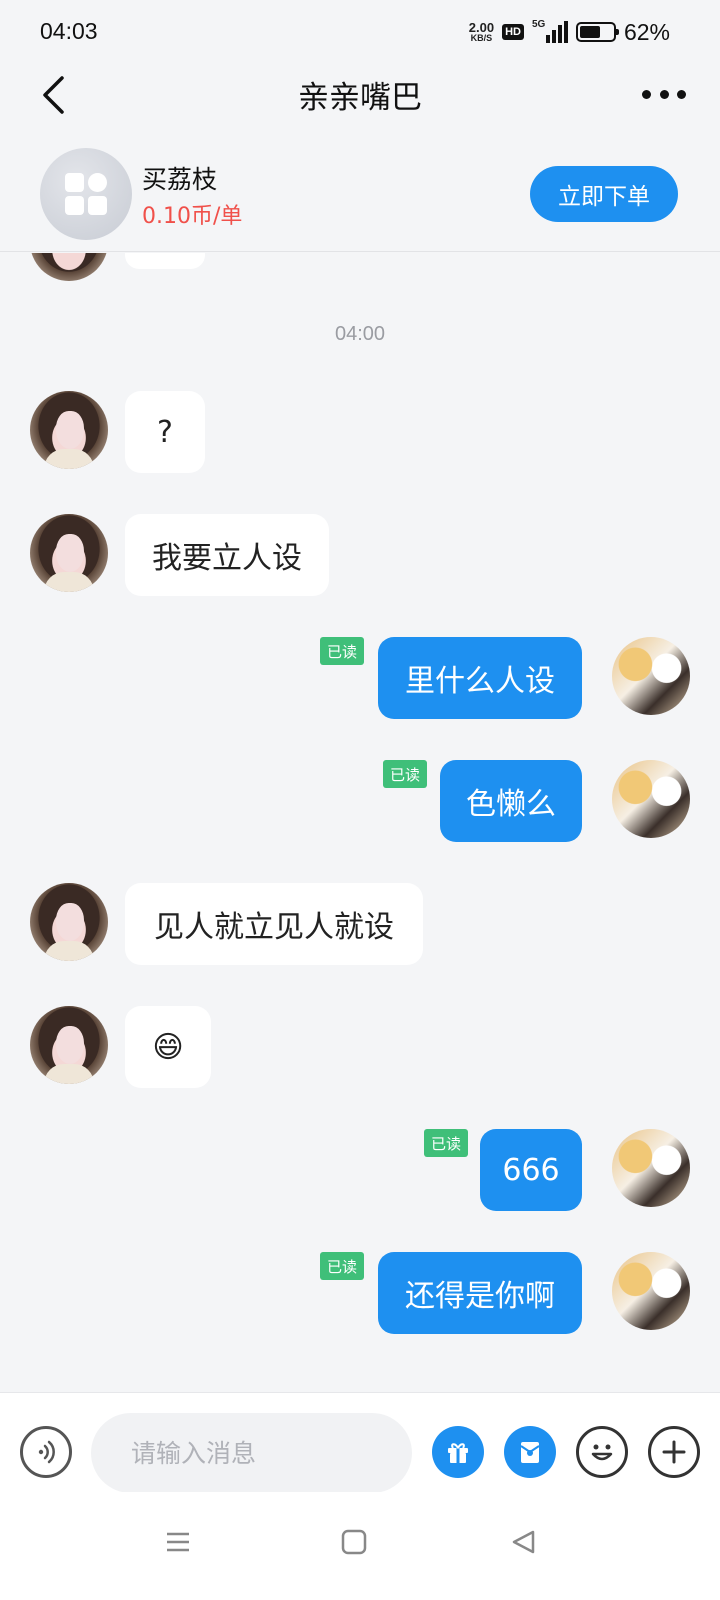  I want to click on system-nav-bar, so click(360, 1546).